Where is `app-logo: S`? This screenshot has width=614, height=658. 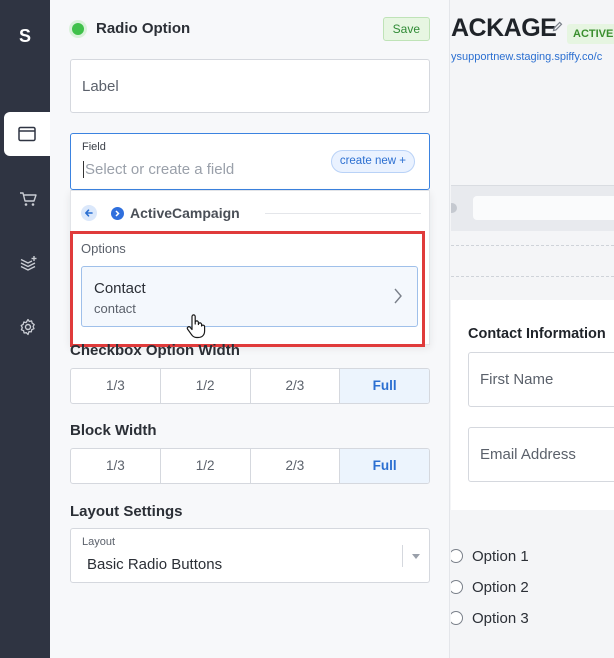 app-logo: S is located at coordinates (25, 36).